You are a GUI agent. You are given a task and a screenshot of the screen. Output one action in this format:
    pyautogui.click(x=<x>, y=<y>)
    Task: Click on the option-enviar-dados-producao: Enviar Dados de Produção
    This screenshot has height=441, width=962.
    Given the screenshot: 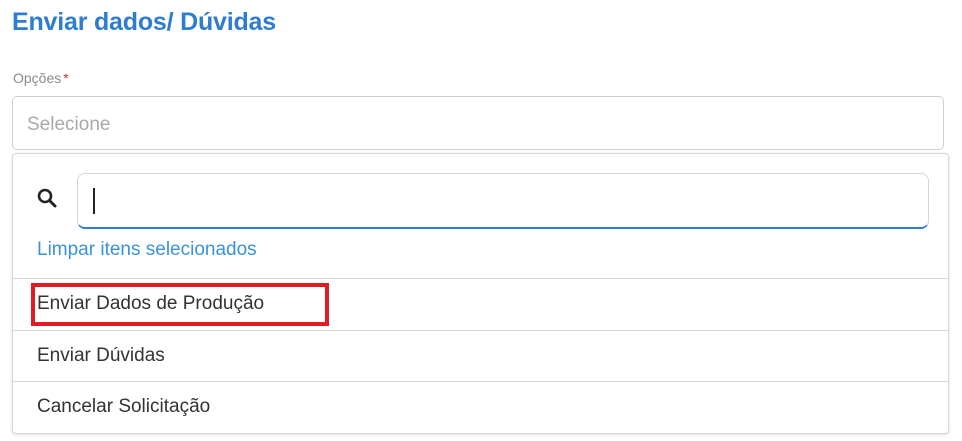 What is the action you would take?
    pyautogui.click(x=480, y=303)
    